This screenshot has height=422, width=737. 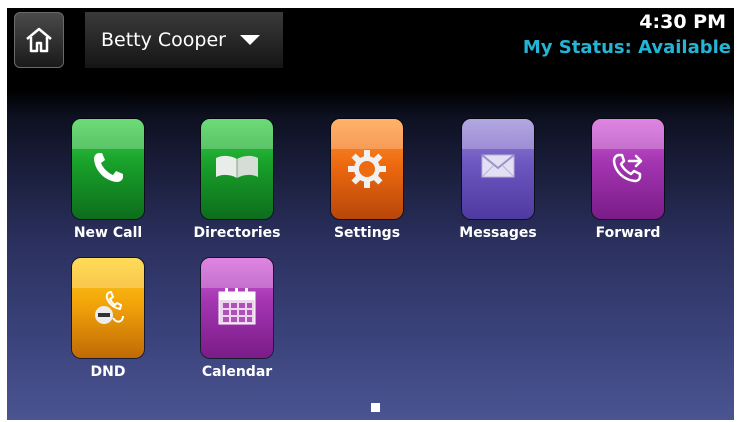 What do you see at coordinates (237, 166) in the screenshot?
I see `book-icon` at bounding box center [237, 166].